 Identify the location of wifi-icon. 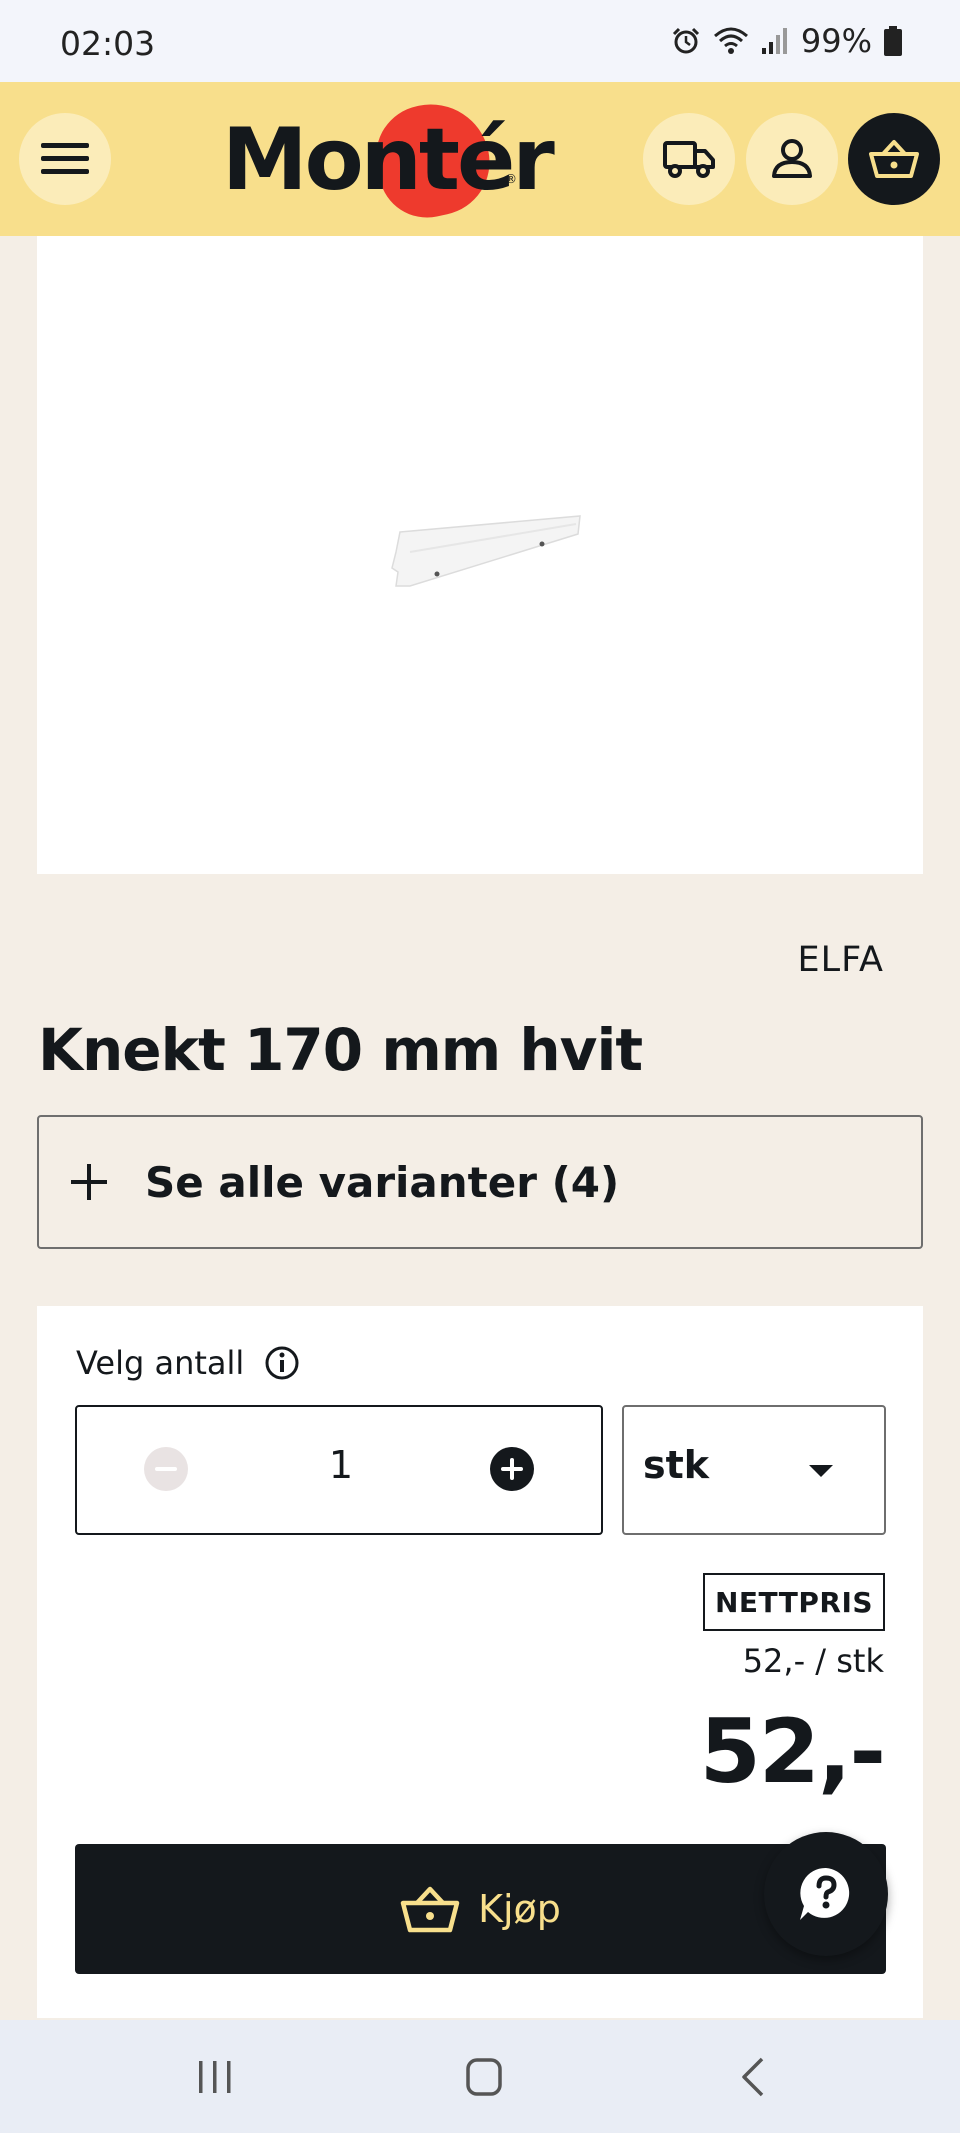
(730, 40).